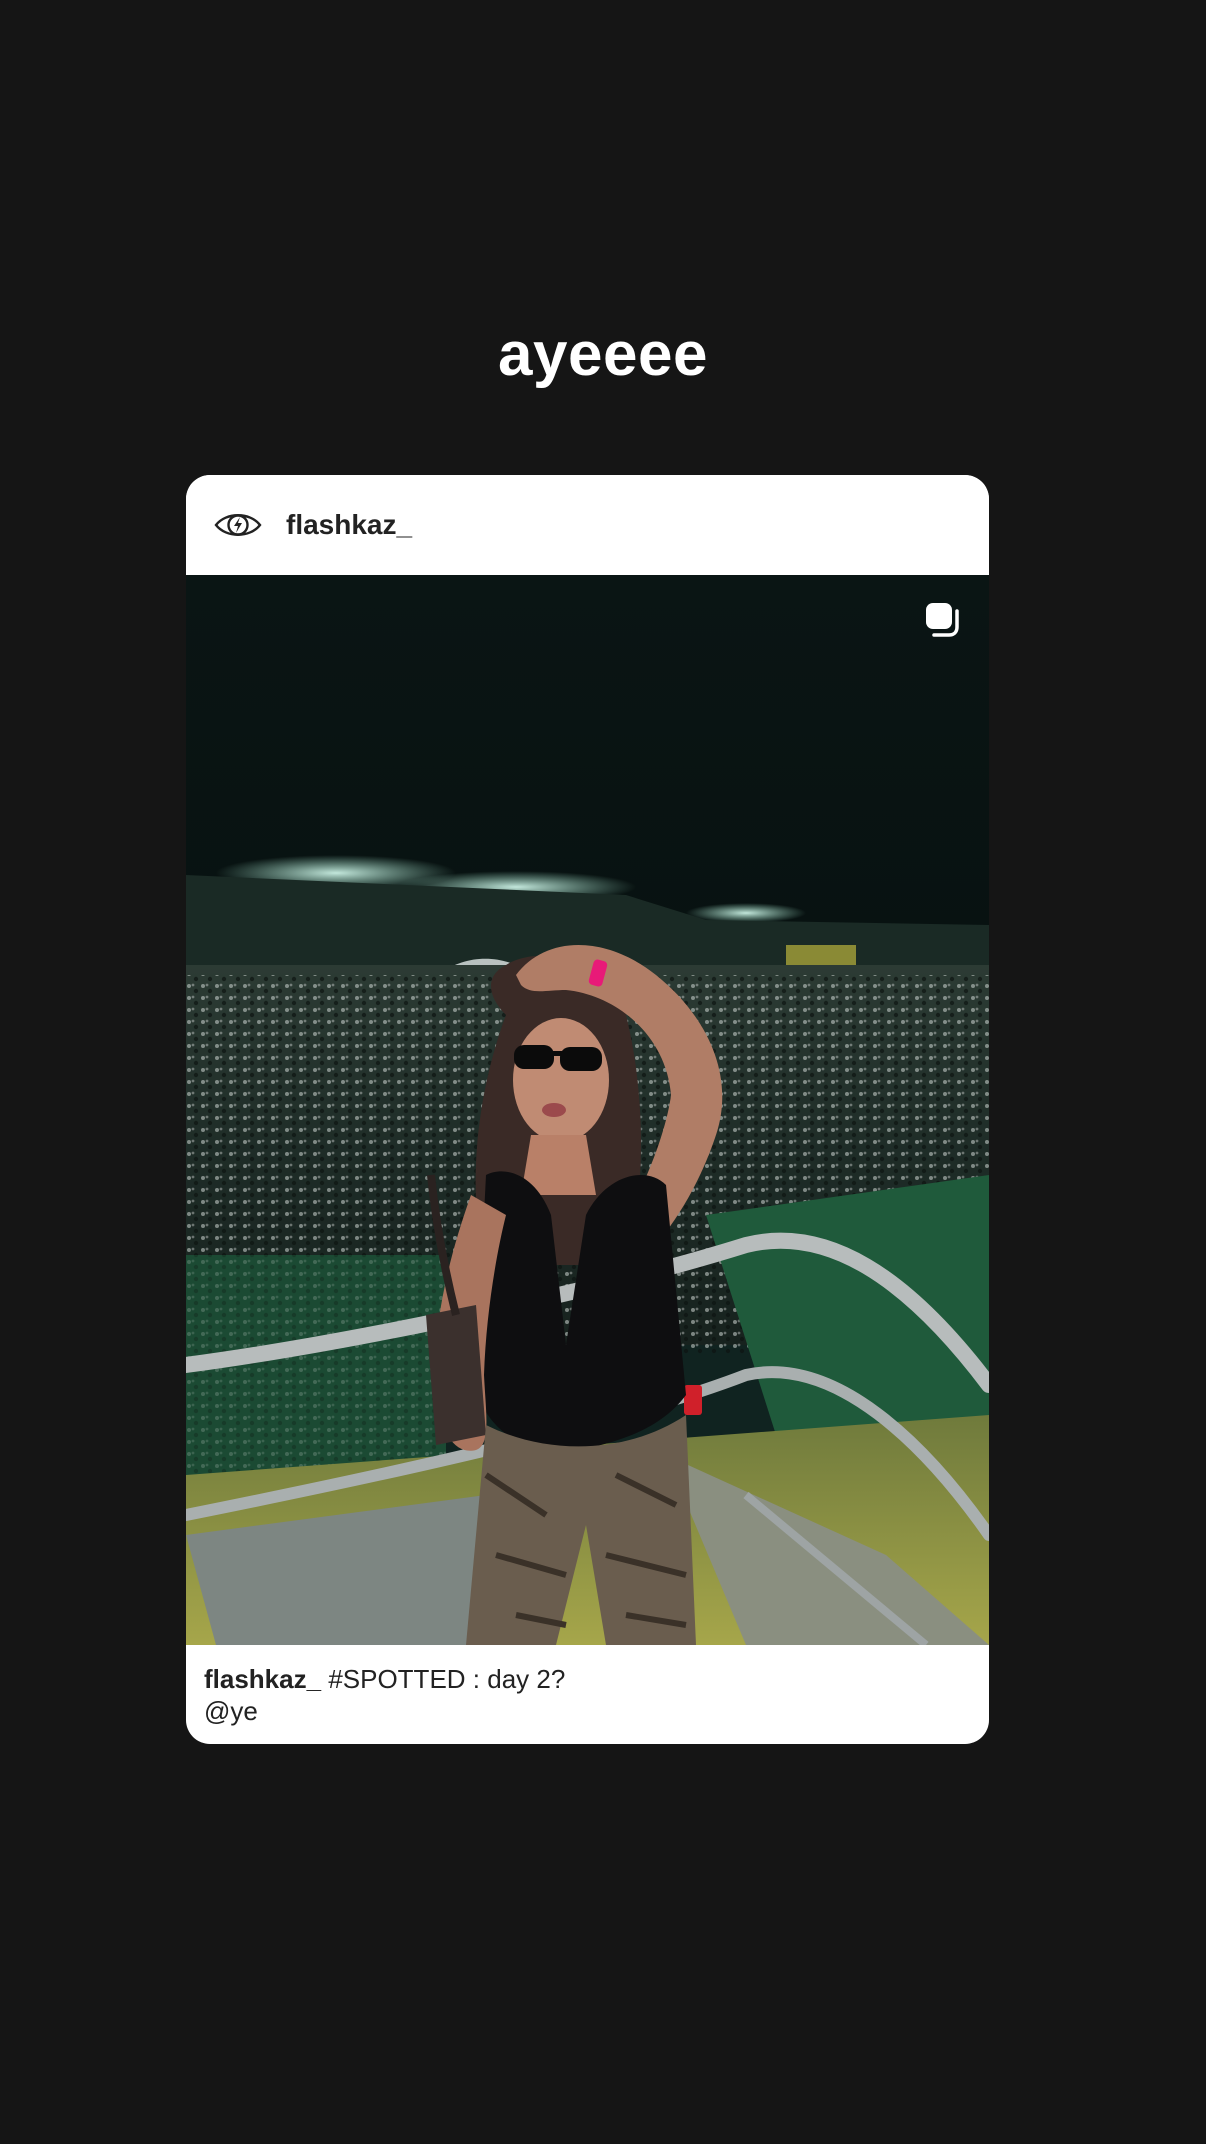 This screenshot has height=2144, width=1206. I want to click on page-title: ayeeee, so click(603, 354).